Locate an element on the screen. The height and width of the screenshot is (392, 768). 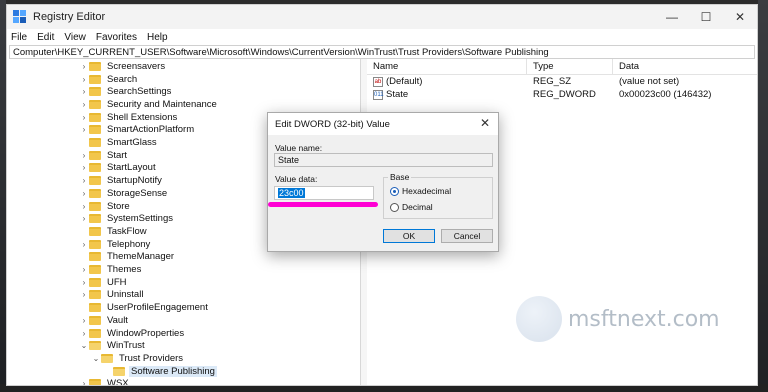
value-row: ab (Default) REG_SZ (value not set) is located at coordinates (562, 81).